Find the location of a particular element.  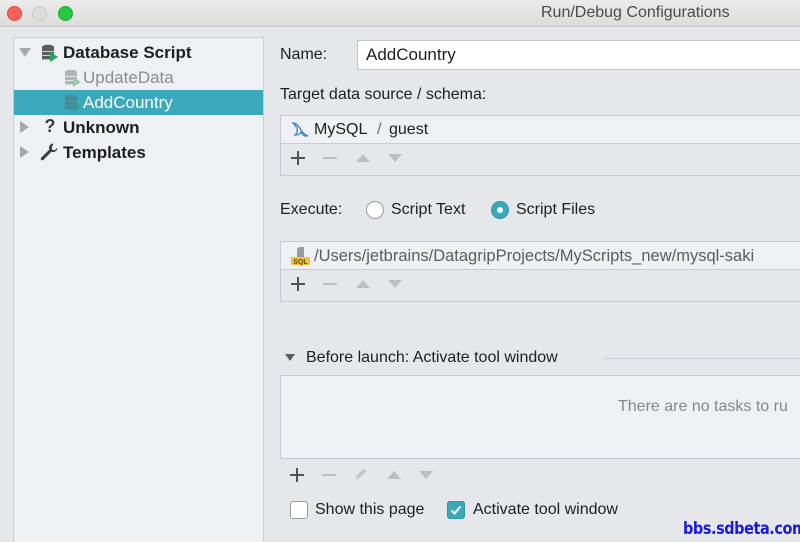

target-datasource-list: MySQL / guest is located at coordinates (540, 145).